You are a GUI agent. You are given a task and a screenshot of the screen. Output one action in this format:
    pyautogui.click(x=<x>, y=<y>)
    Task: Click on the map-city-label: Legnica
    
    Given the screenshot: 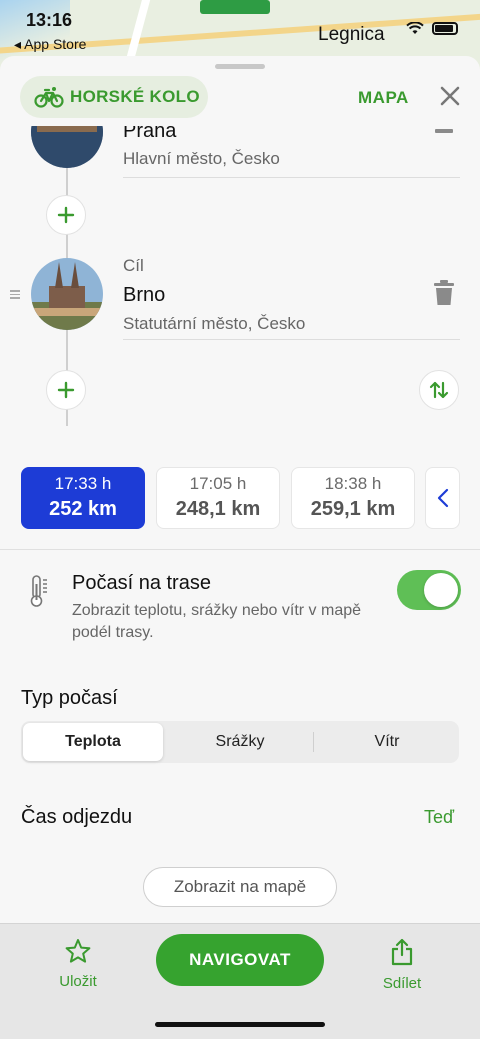 What is the action you would take?
    pyautogui.click(x=351, y=34)
    